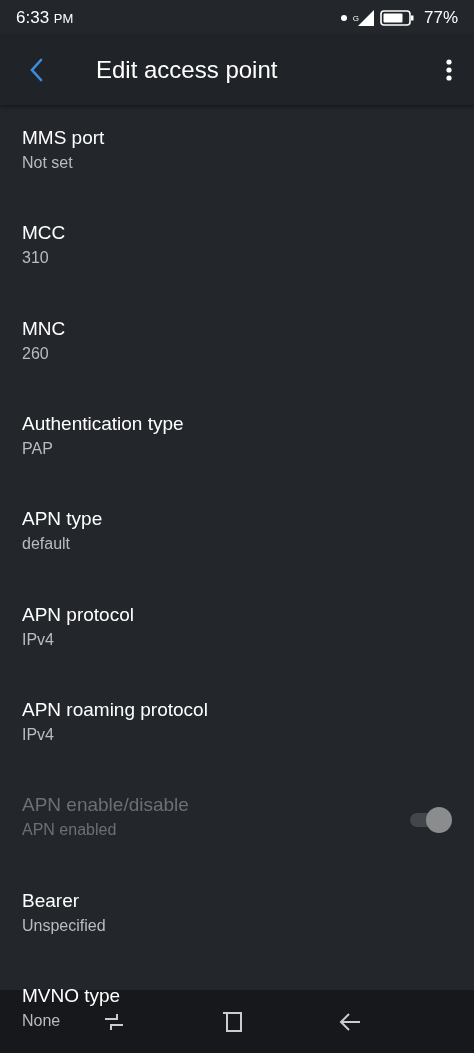 The height and width of the screenshot is (1053, 474). What do you see at coordinates (115, 709) in the screenshot?
I see `setting-title: APN roaming protocol` at bounding box center [115, 709].